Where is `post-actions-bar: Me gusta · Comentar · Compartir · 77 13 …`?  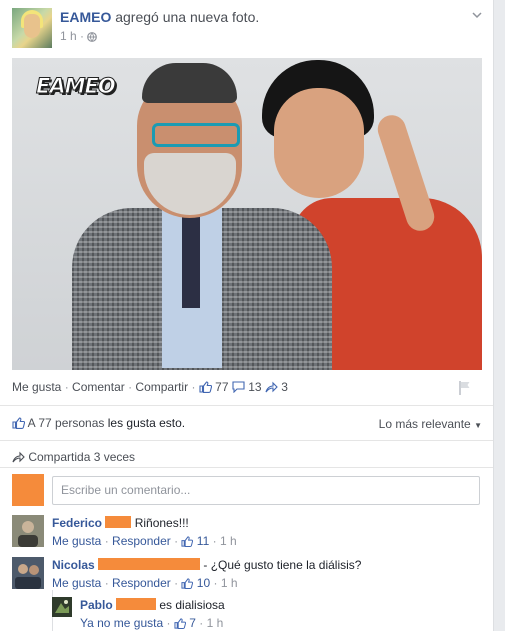
post-actions-bar: Me gusta · Comentar · Compartir · 77 13 … is located at coordinates (247, 389).